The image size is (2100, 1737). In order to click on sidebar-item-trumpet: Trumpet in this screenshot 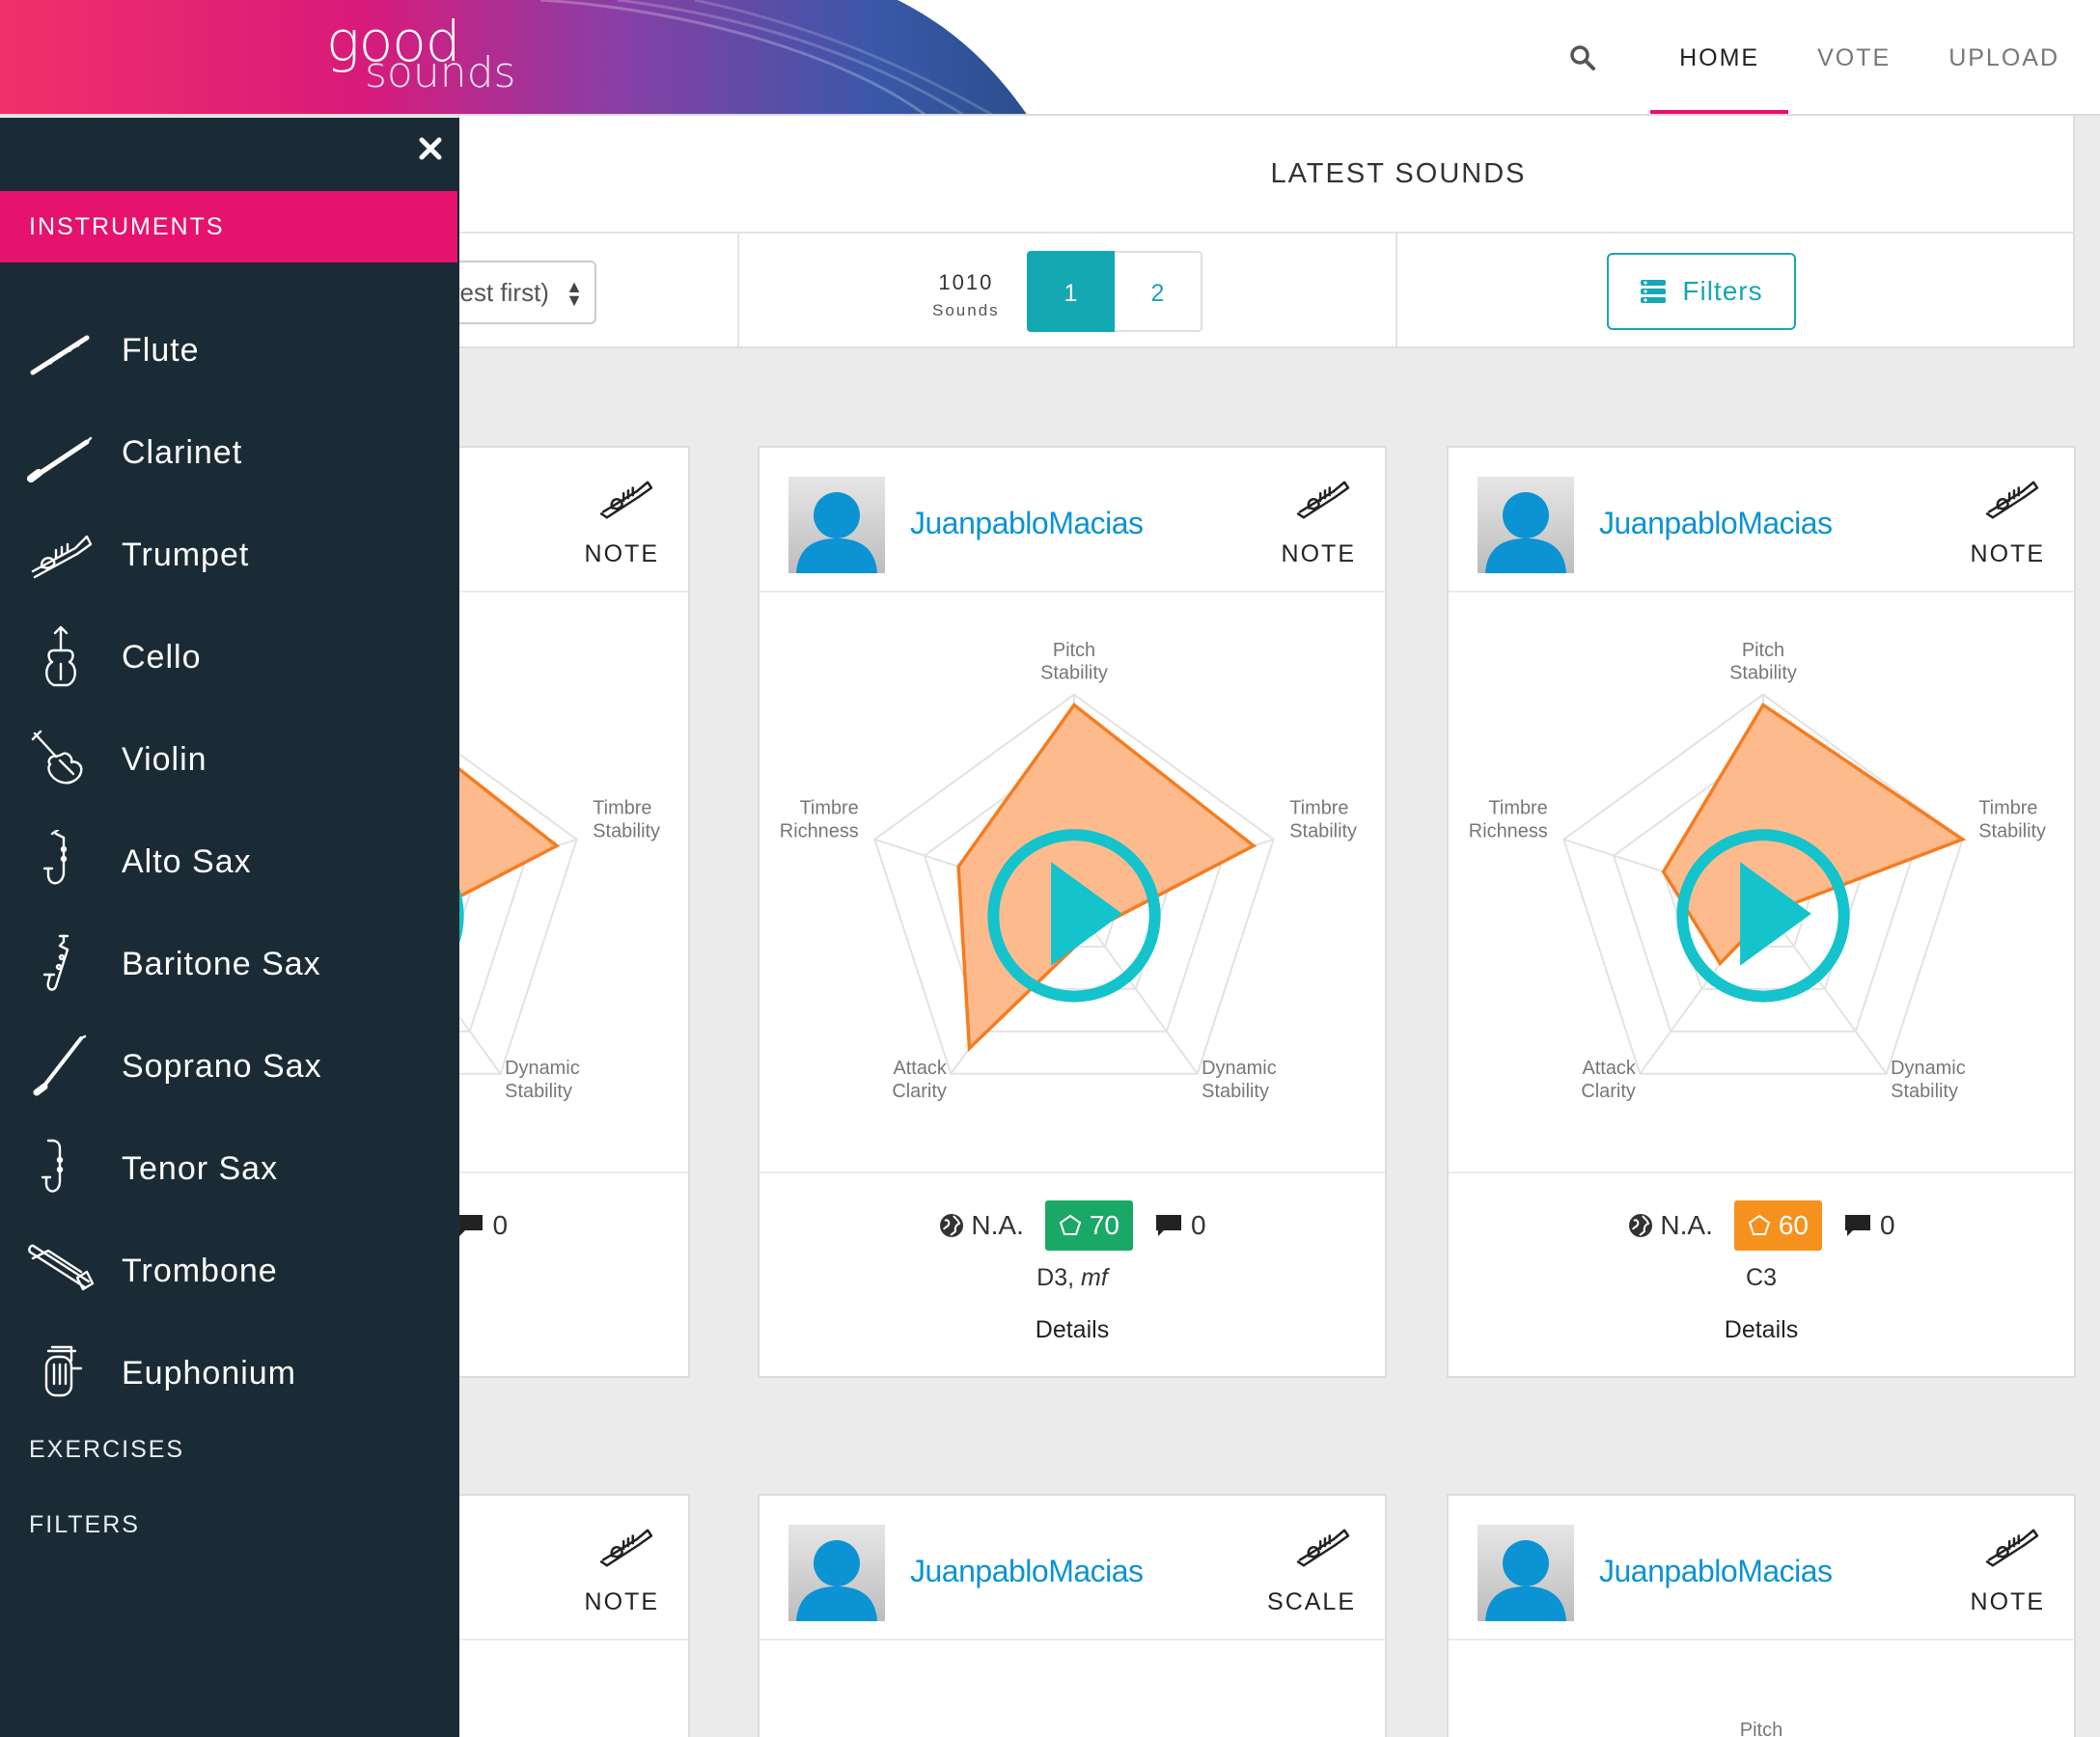, I will do `click(229, 555)`.